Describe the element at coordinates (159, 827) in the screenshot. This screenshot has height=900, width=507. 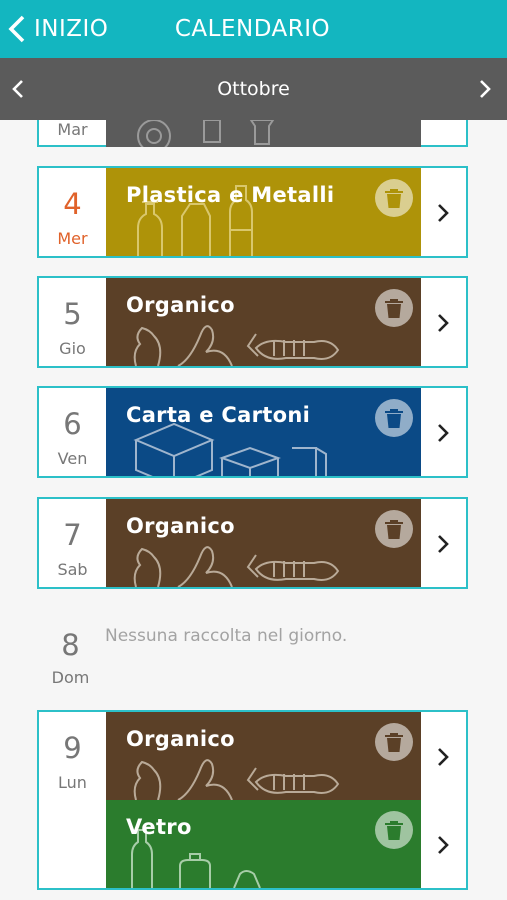
I see `collection-label: Vetro` at that location.